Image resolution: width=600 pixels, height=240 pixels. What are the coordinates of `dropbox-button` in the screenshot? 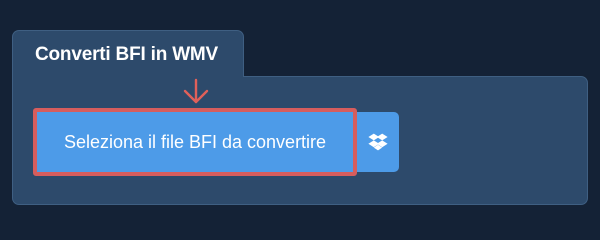 It's located at (378, 142).